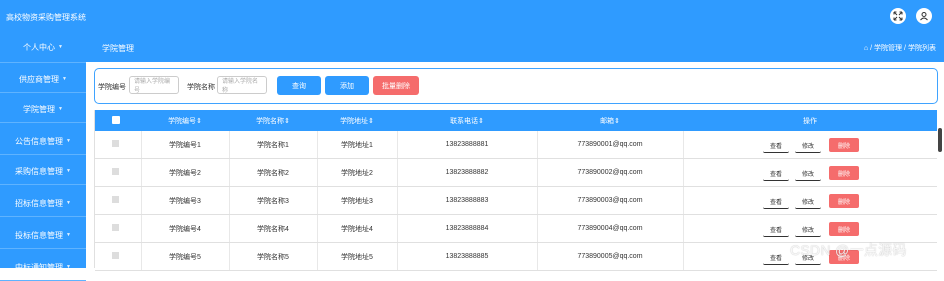 The width and height of the screenshot is (944, 281). Describe the element at coordinates (467, 120) in the screenshot. I see `column-header-phone: 联系电话 ⇕` at that location.